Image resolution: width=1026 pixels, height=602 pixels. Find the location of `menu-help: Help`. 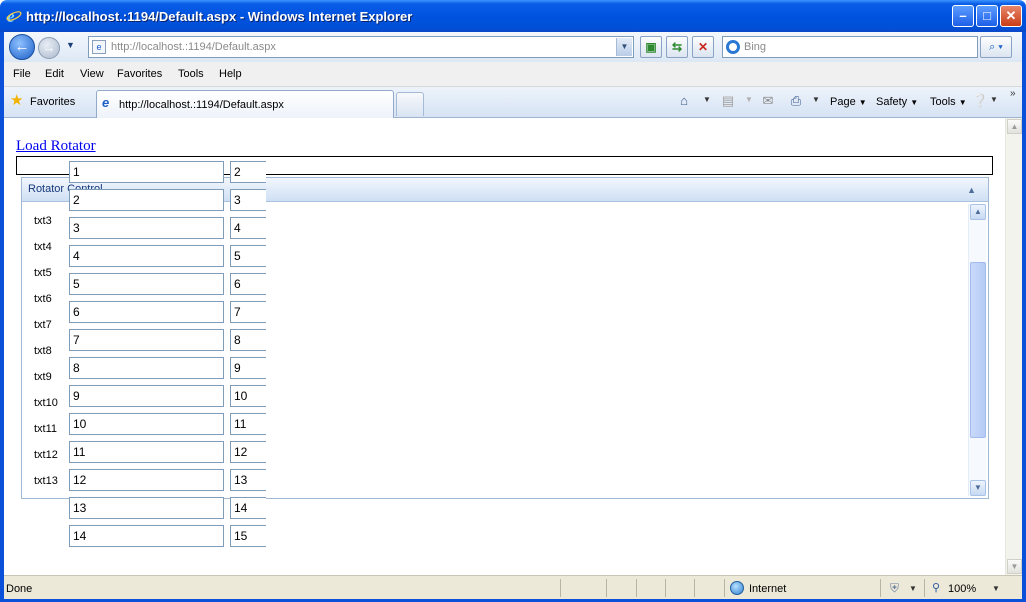

menu-help: Help is located at coordinates (230, 74).